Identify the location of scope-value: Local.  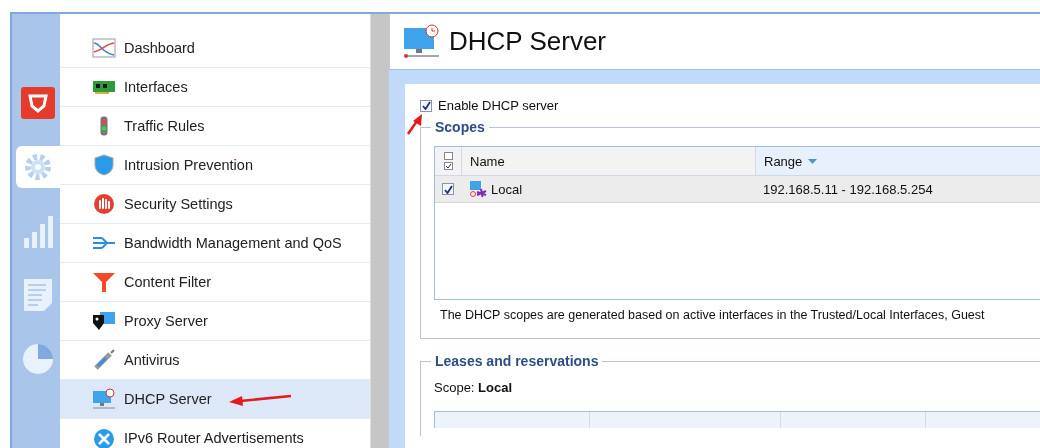
(495, 387).